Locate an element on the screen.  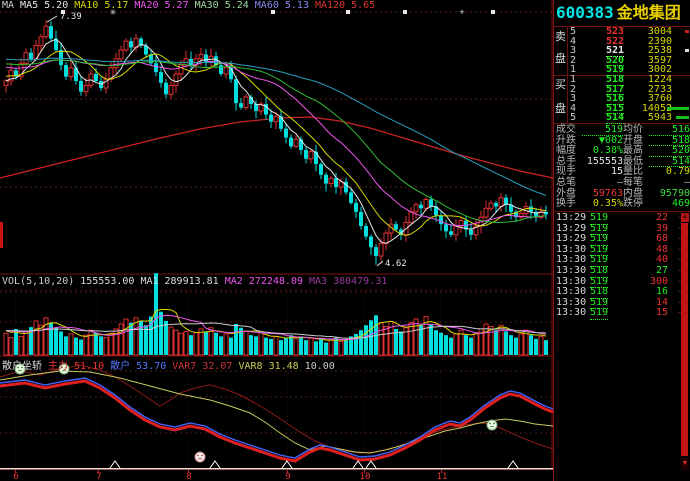
stock-code: 600383 is located at coordinates (585, 12).